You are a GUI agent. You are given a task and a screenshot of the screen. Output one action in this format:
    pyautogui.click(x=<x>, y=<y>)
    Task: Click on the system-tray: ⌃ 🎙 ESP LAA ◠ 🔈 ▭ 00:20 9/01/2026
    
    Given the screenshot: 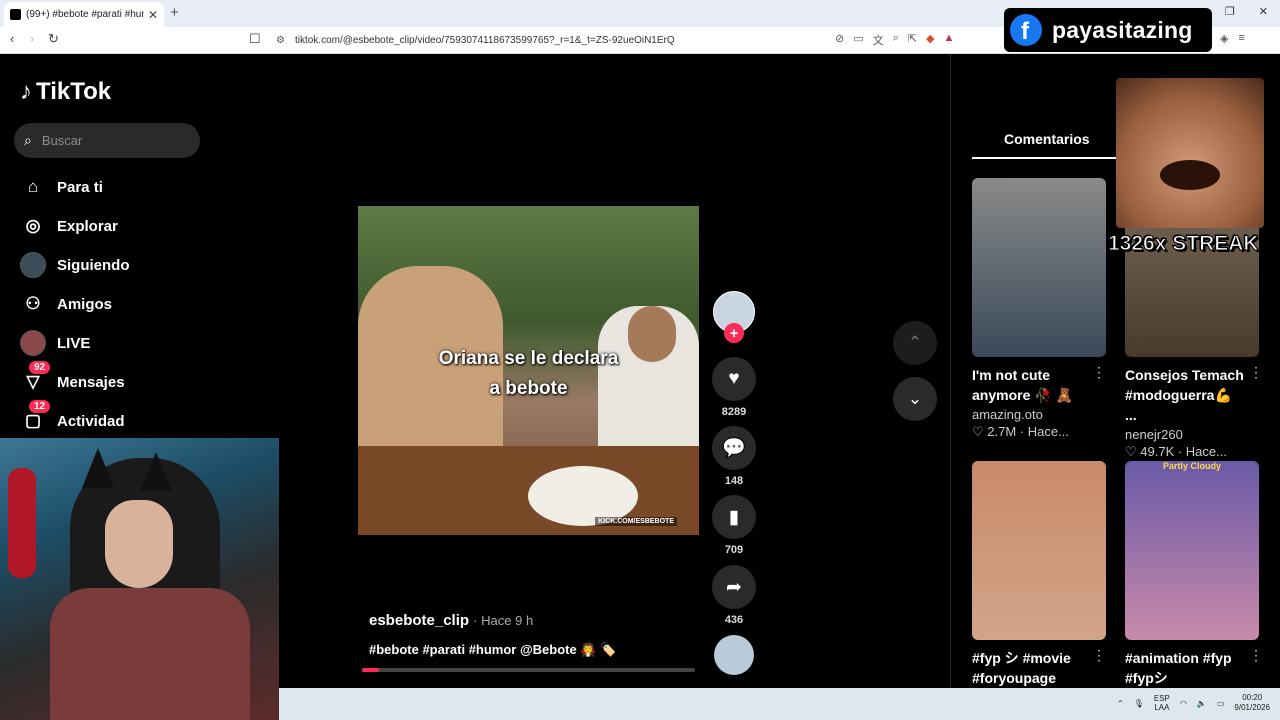 What is the action you would take?
    pyautogui.click(x=1193, y=703)
    